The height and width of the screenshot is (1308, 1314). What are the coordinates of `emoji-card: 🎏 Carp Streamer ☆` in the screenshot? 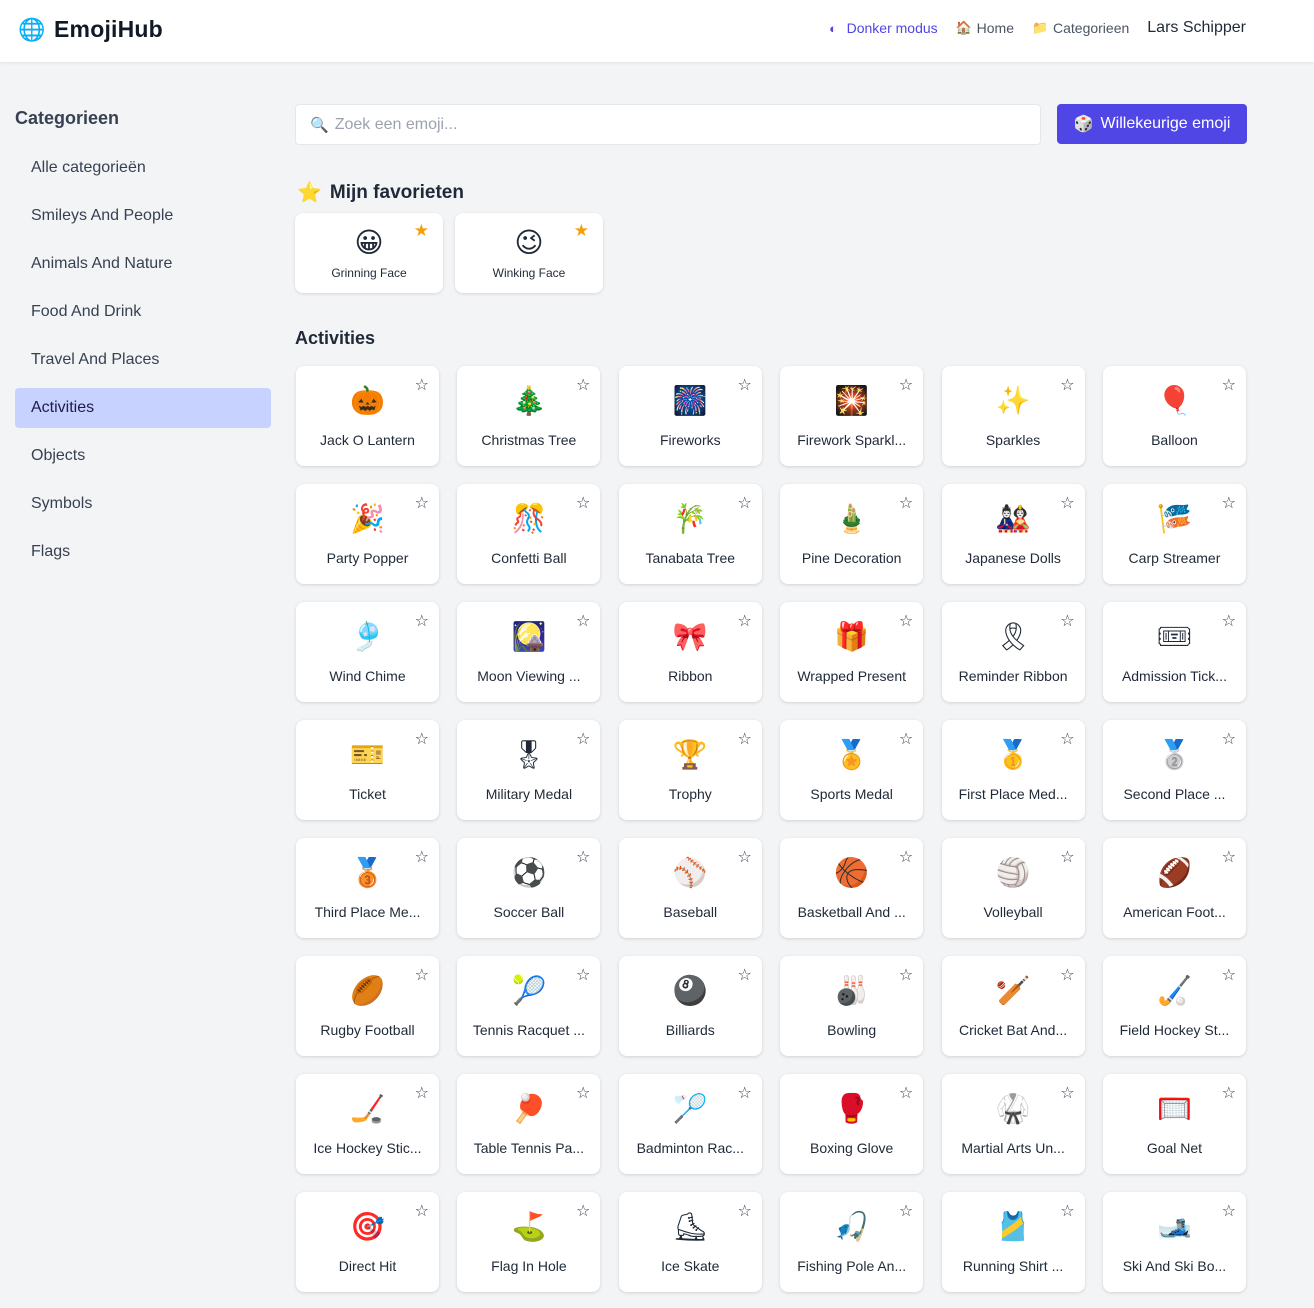 It's located at (1174, 534).